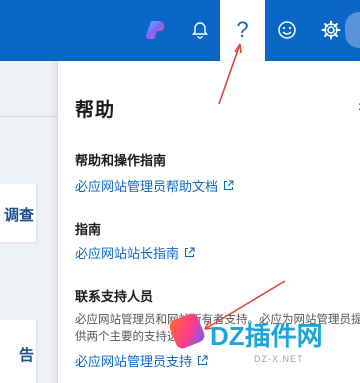  What do you see at coordinates (217, 328) in the screenshot?
I see `support-description: 必应网站管理员和网站所有者支持。必应为网站管理员提供两个主要的支持选项。` at bounding box center [217, 328].